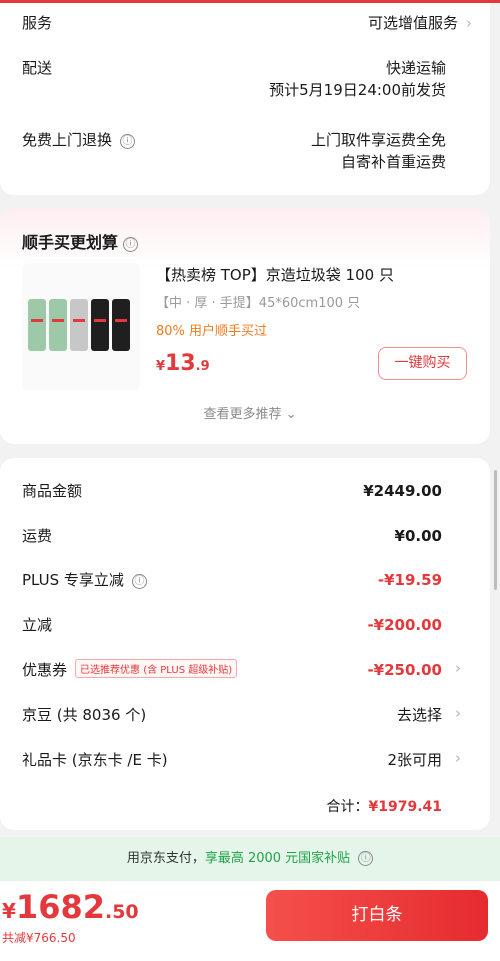  I want to click on price-decimal: .9, so click(202, 366).